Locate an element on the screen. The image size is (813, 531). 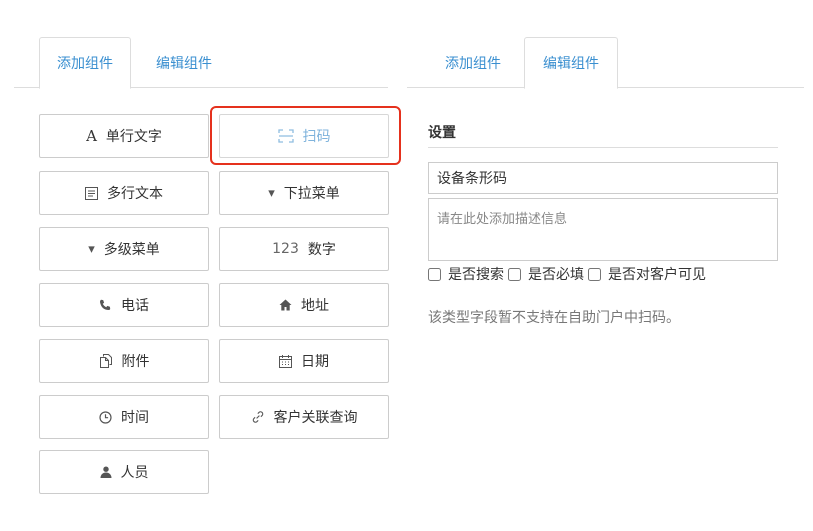
customer-visible-option: 是否对客户可见 is located at coordinates (647, 274).